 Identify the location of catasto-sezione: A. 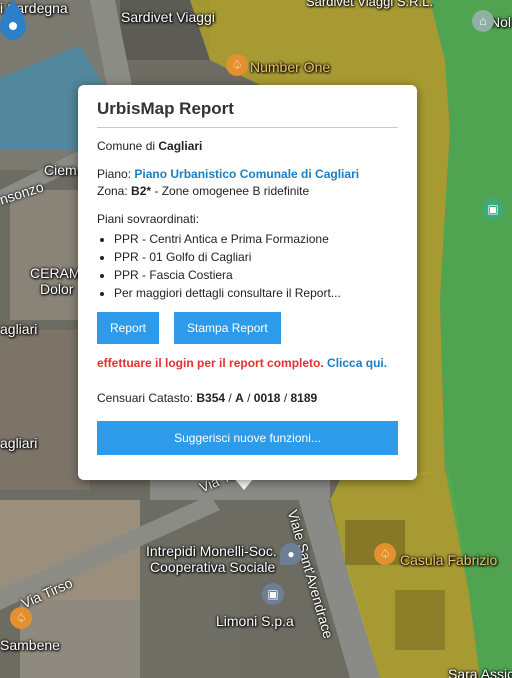
(239, 398).